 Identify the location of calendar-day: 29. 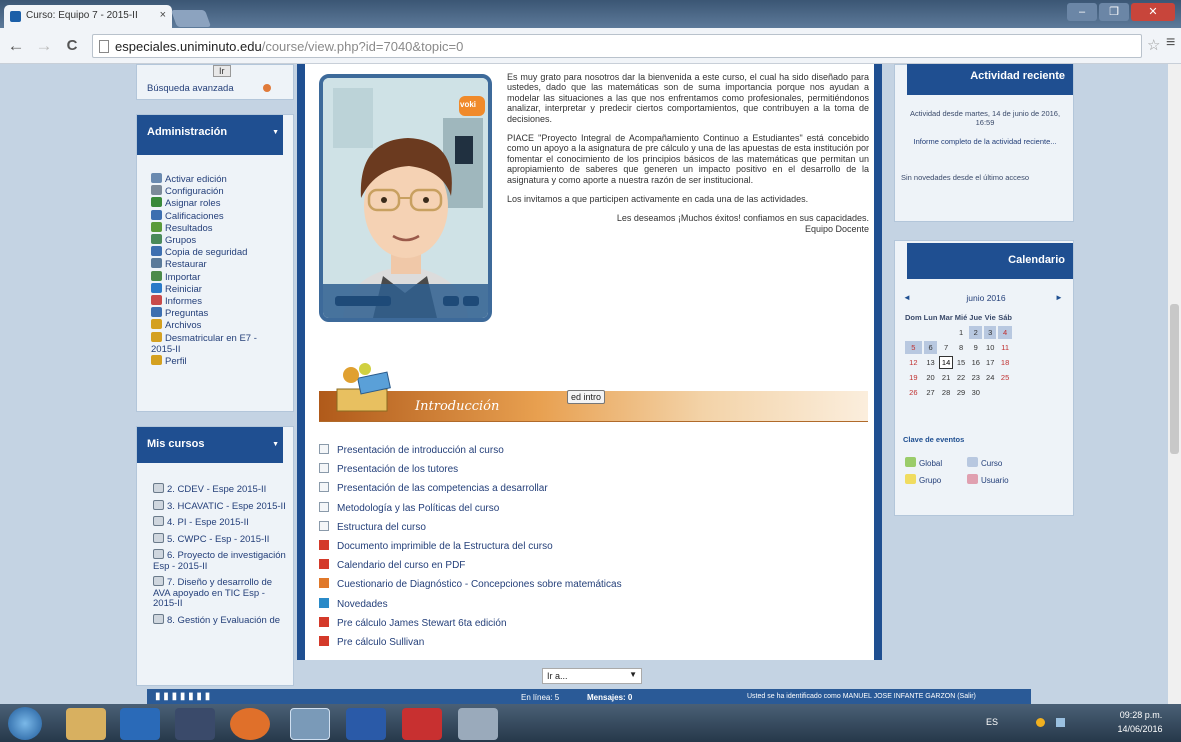
(961, 392).